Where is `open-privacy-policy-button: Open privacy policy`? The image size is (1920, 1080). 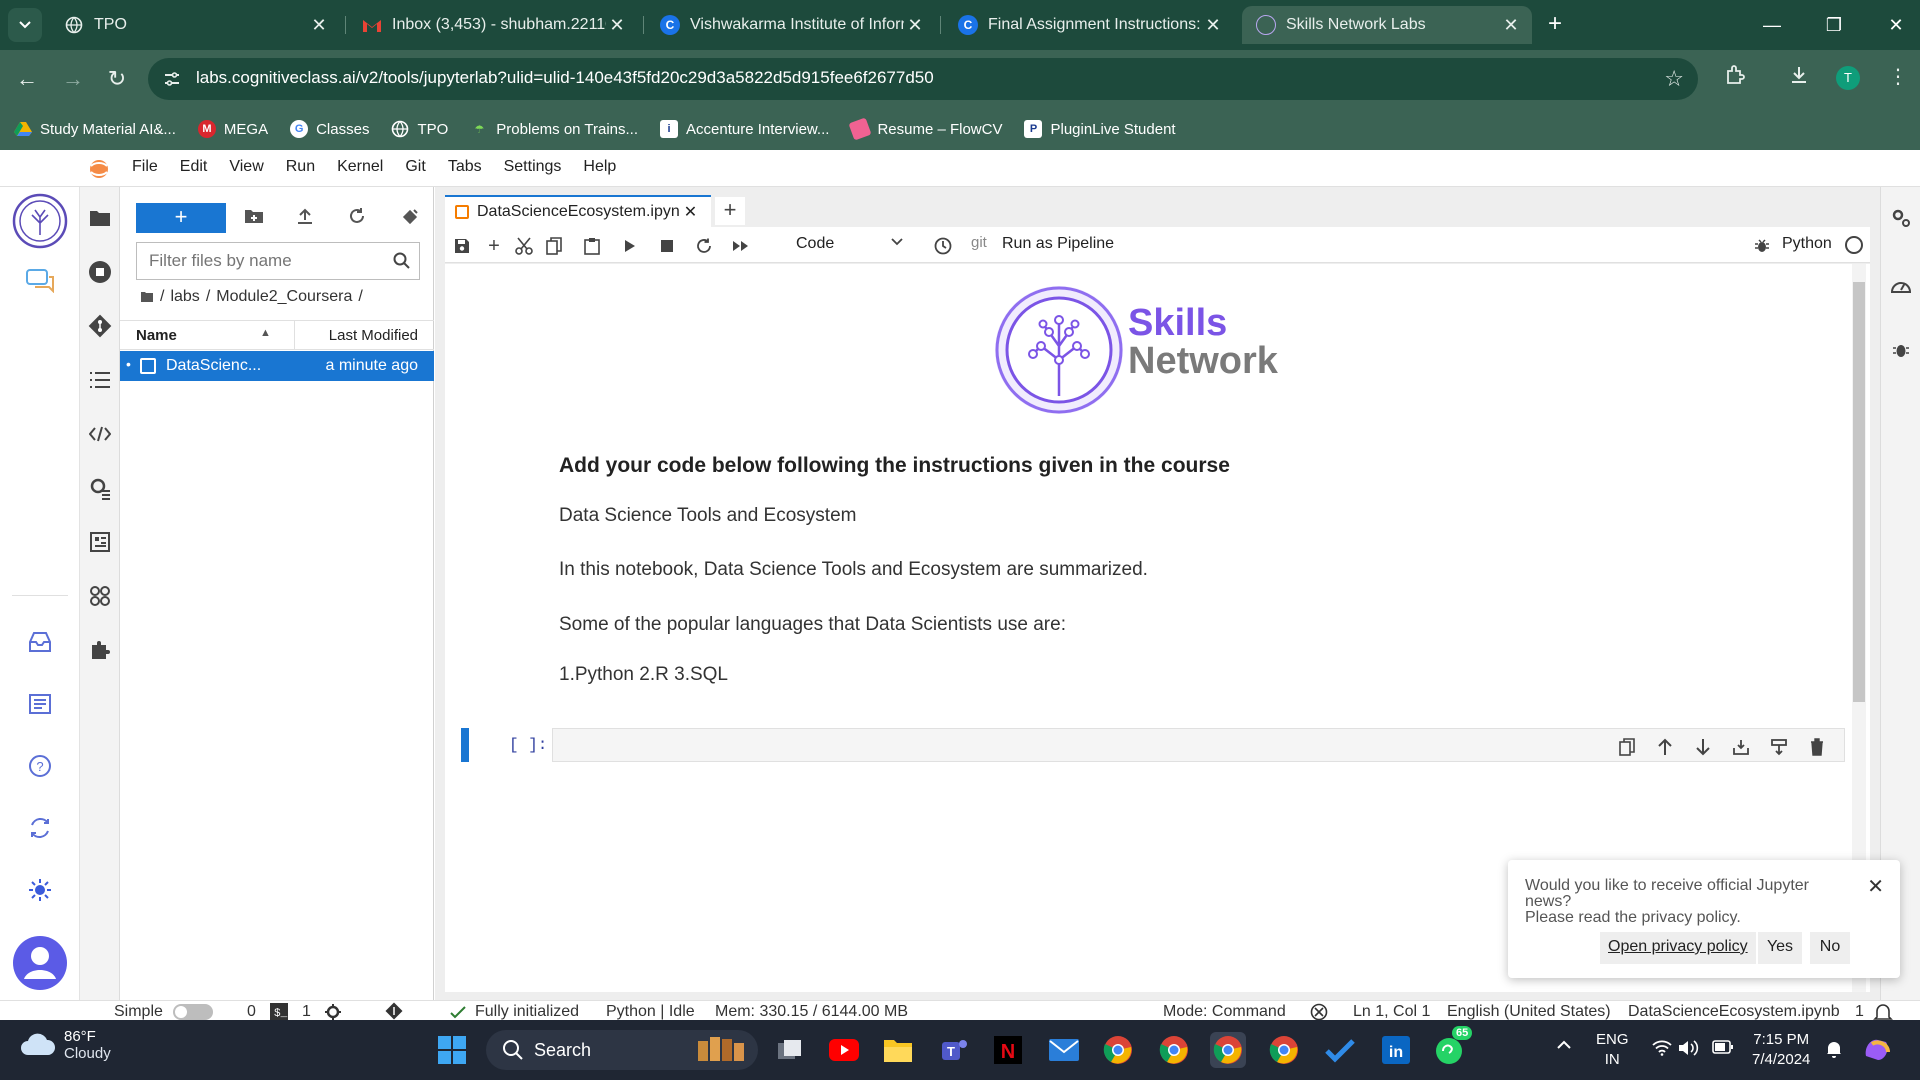 open-privacy-policy-button: Open privacy policy is located at coordinates (1678, 948).